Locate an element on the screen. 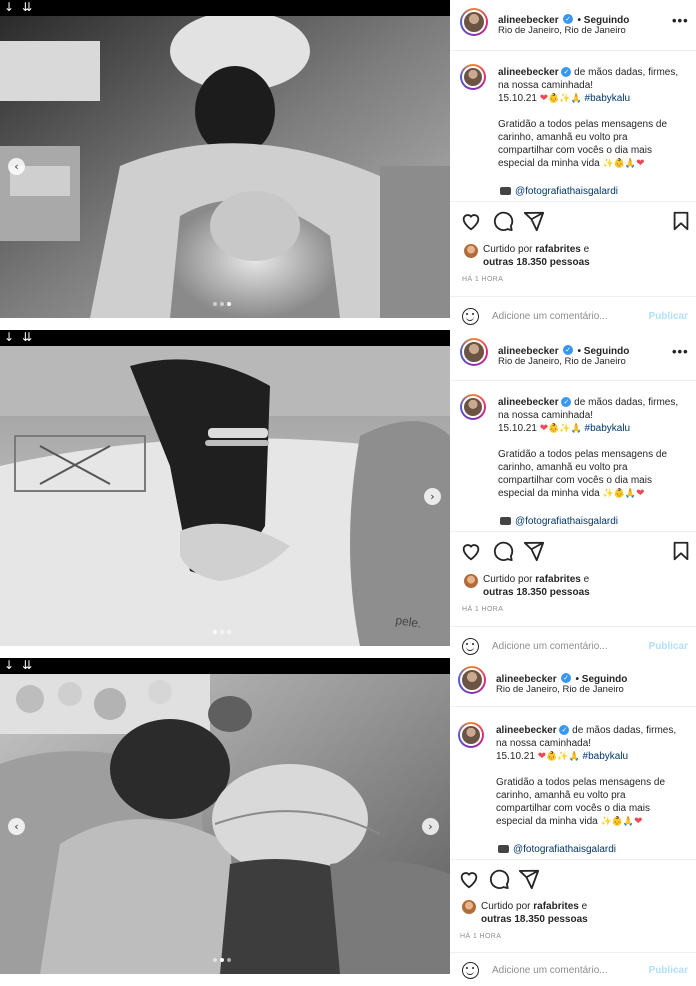 This screenshot has height=986, width=696. photo-credit: @fotografiathaisgalardi is located at coordinates (559, 521).